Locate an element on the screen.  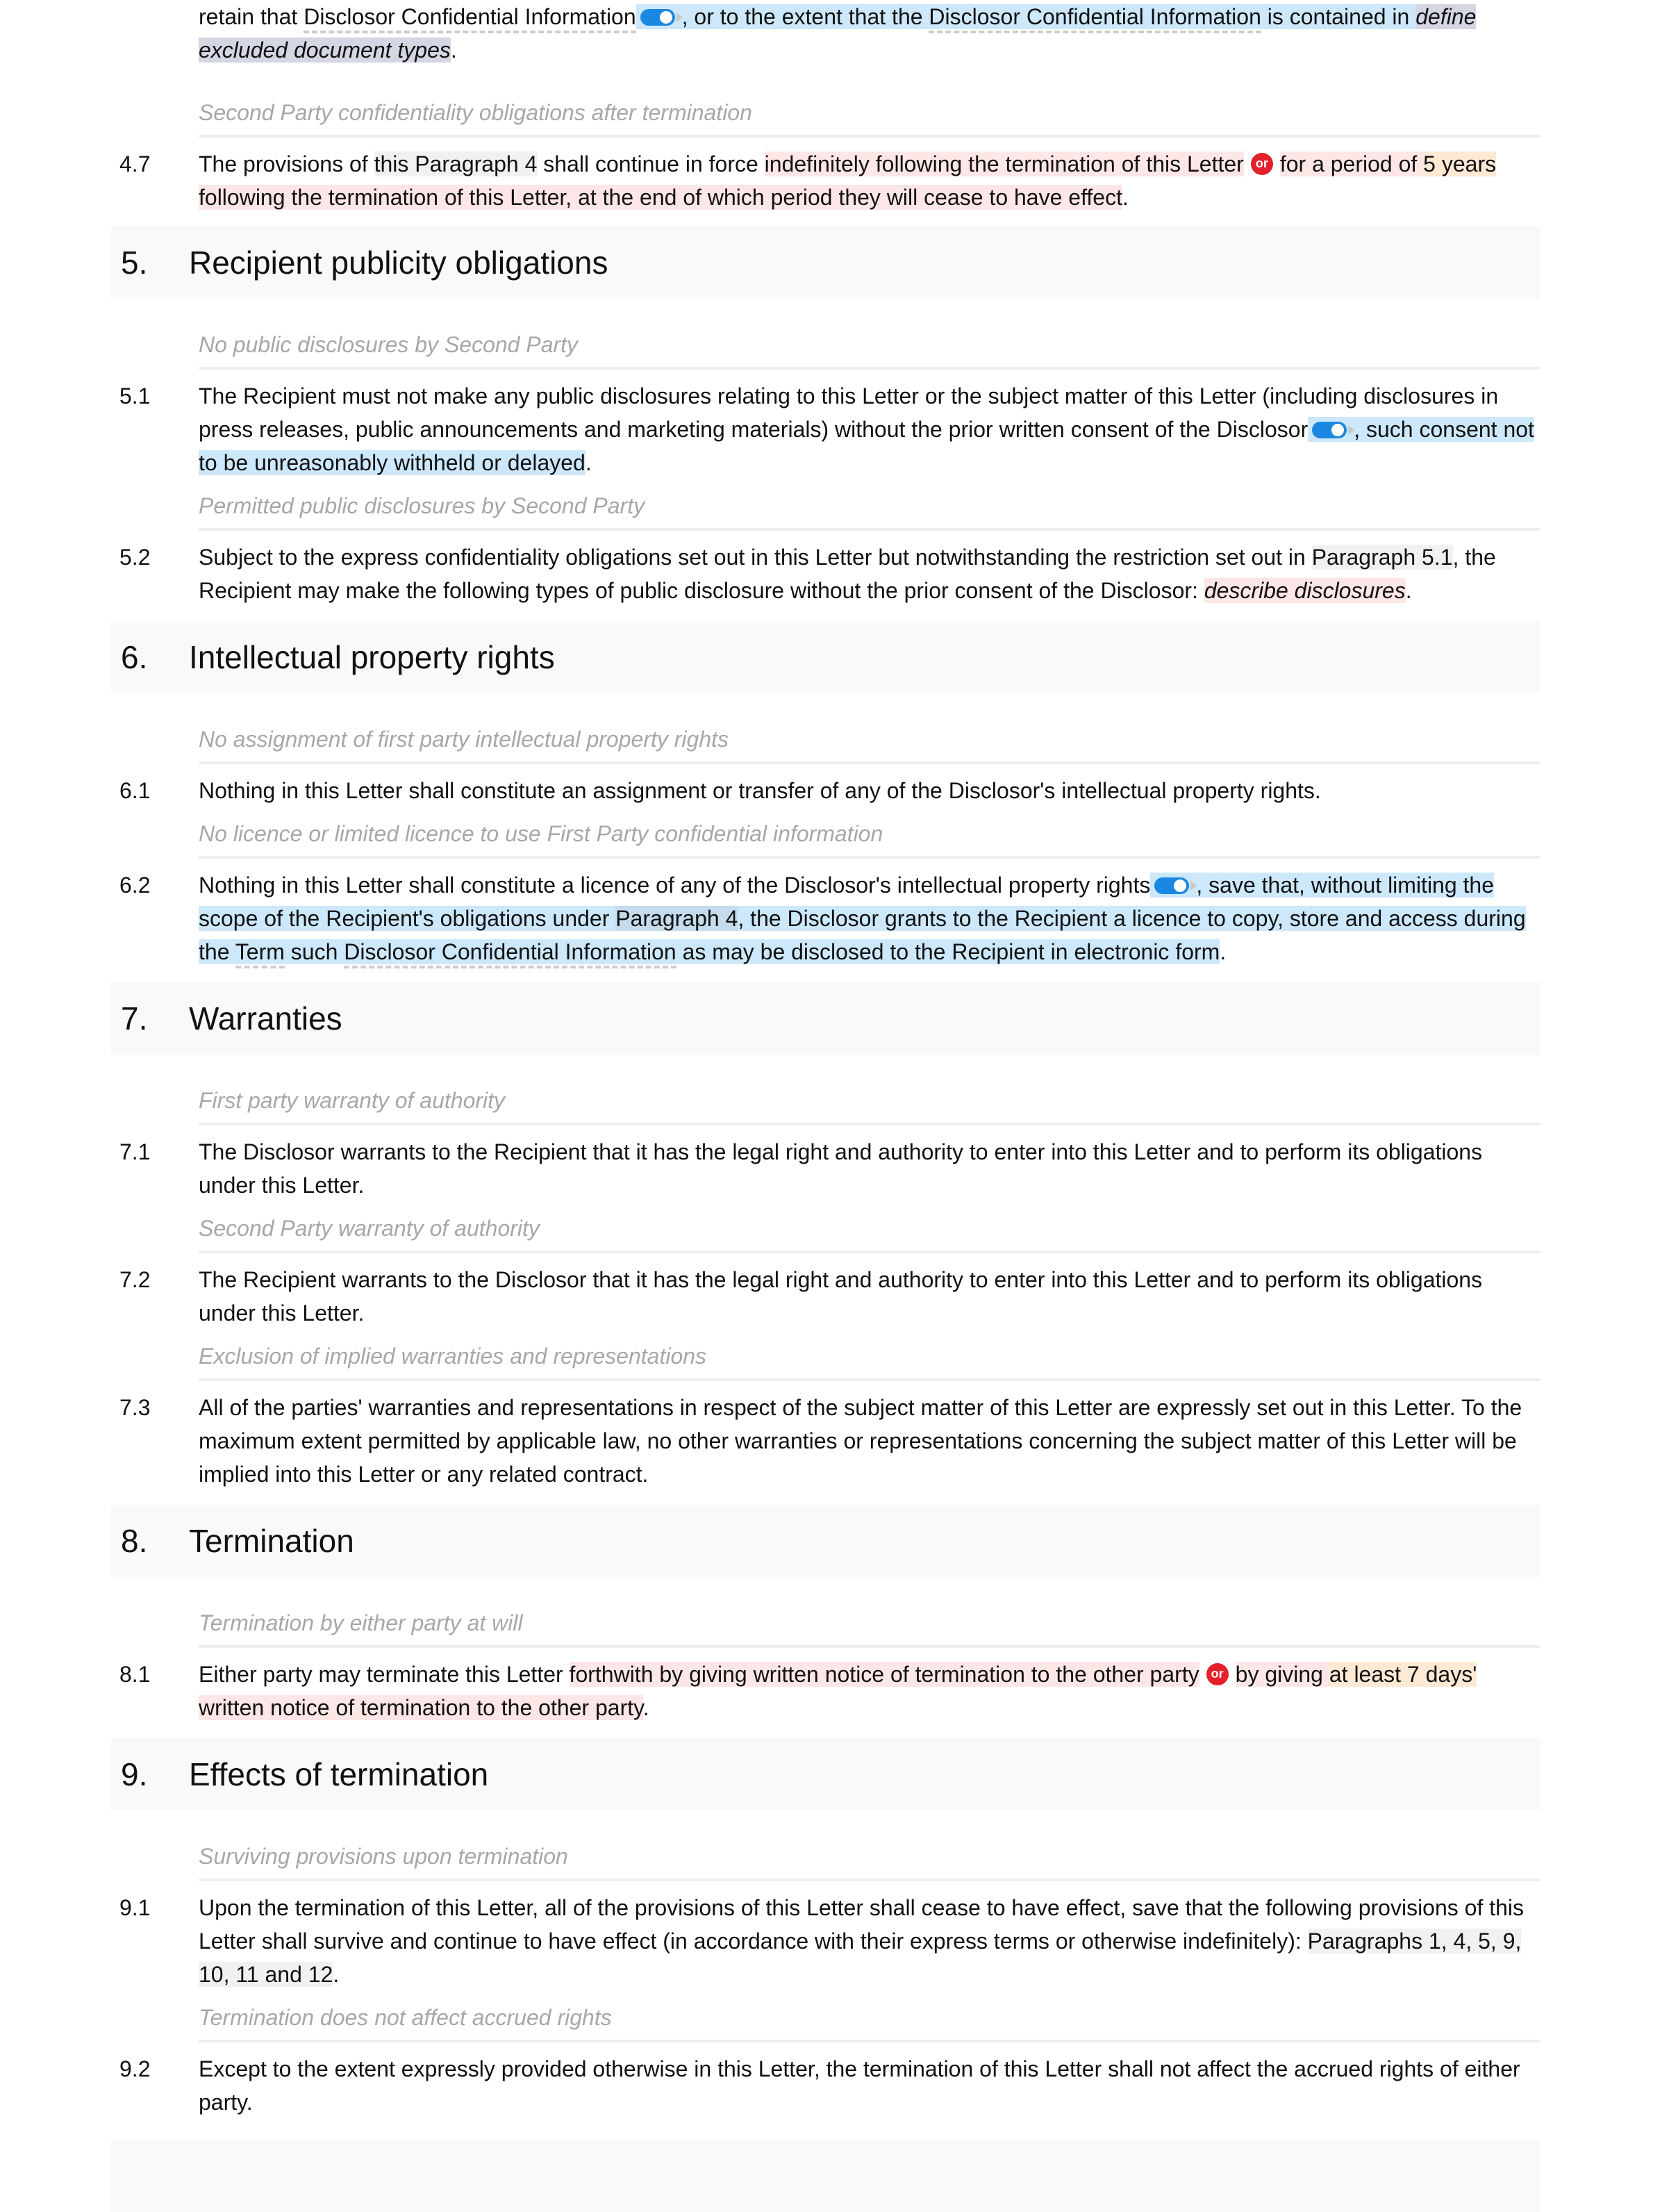
placeholder-field: describe disclosures is located at coordinates (1305, 590).